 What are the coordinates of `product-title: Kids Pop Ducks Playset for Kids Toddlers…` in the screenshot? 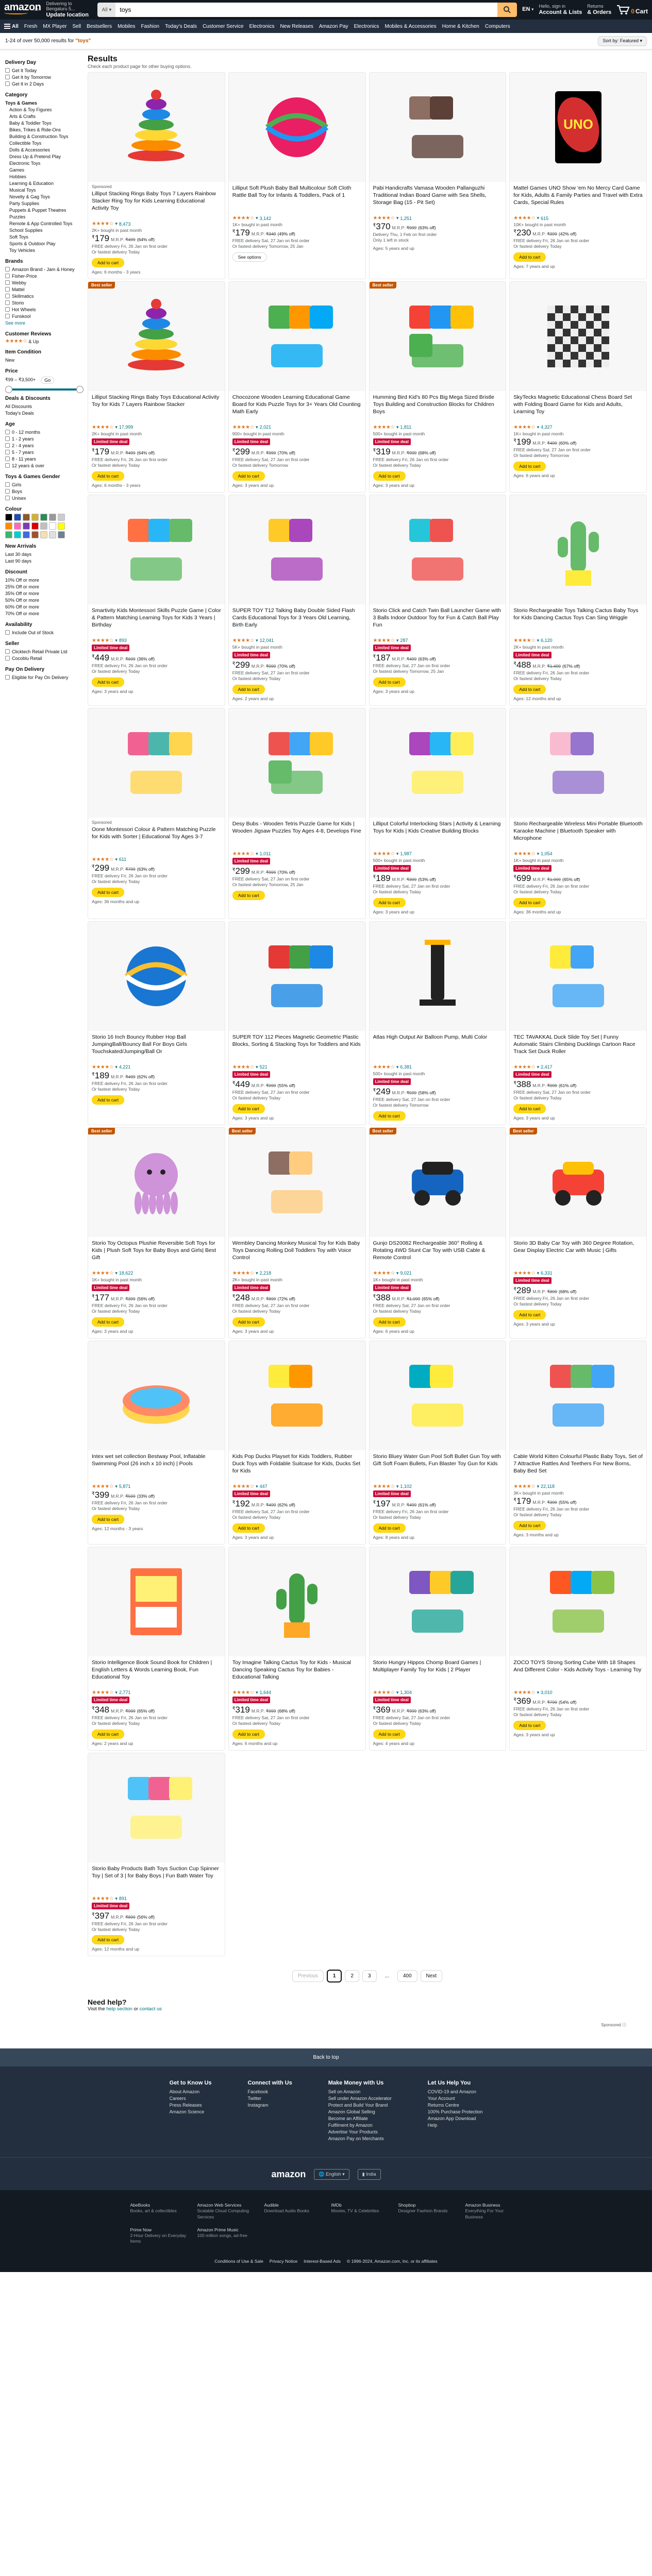 It's located at (297, 1467).